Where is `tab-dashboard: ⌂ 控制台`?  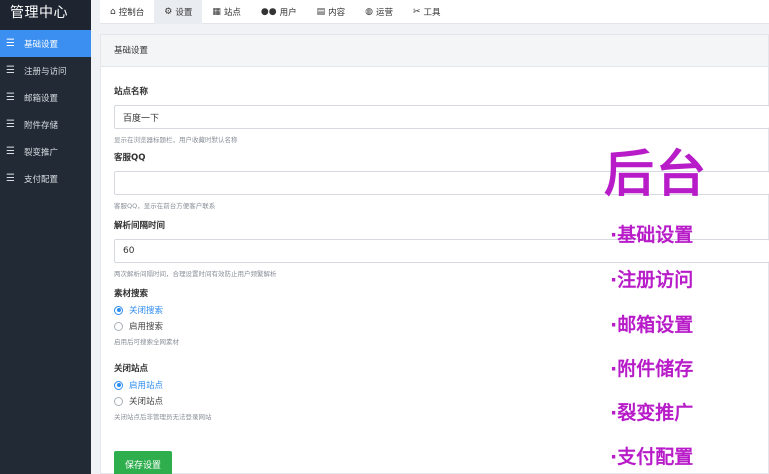 tab-dashboard: ⌂ 控制台 is located at coordinates (127, 12).